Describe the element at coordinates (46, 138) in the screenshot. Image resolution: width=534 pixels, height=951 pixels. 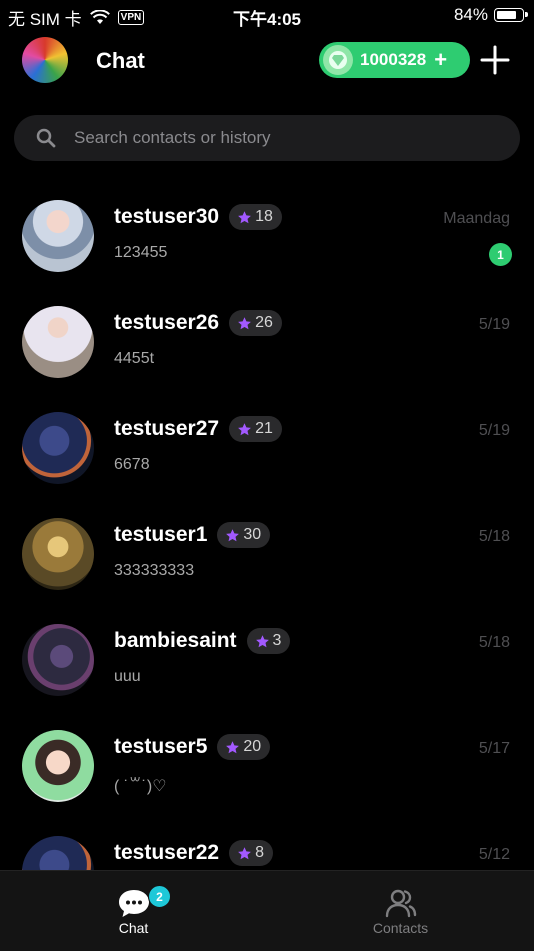
I see `search-icon` at that location.